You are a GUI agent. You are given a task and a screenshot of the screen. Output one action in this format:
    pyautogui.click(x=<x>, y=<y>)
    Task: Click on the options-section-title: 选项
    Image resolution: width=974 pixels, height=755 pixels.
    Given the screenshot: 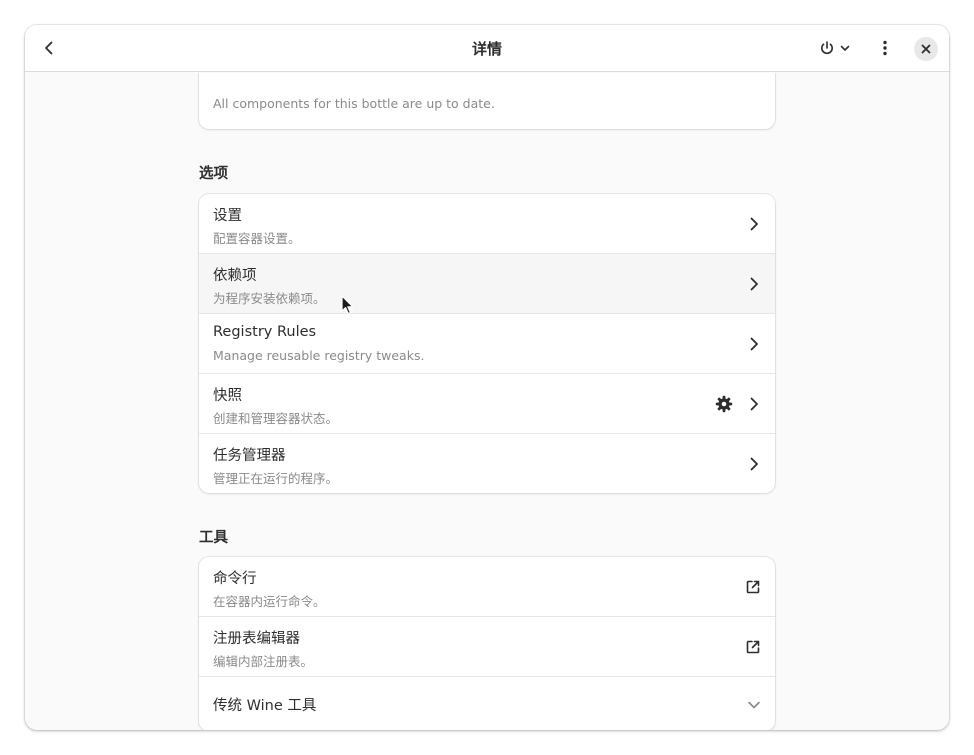 What is the action you would take?
    pyautogui.click(x=213, y=174)
    